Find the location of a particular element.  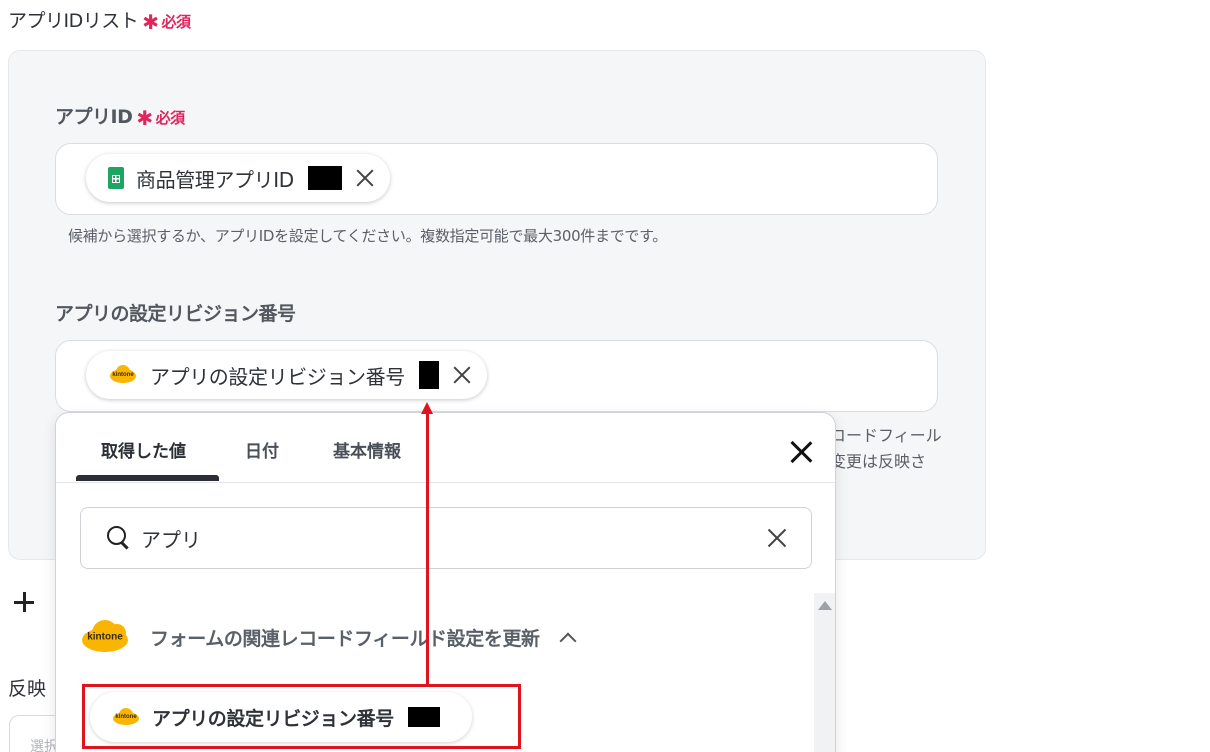

chip-label: 商品管理アプリID is located at coordinates (215, 179).